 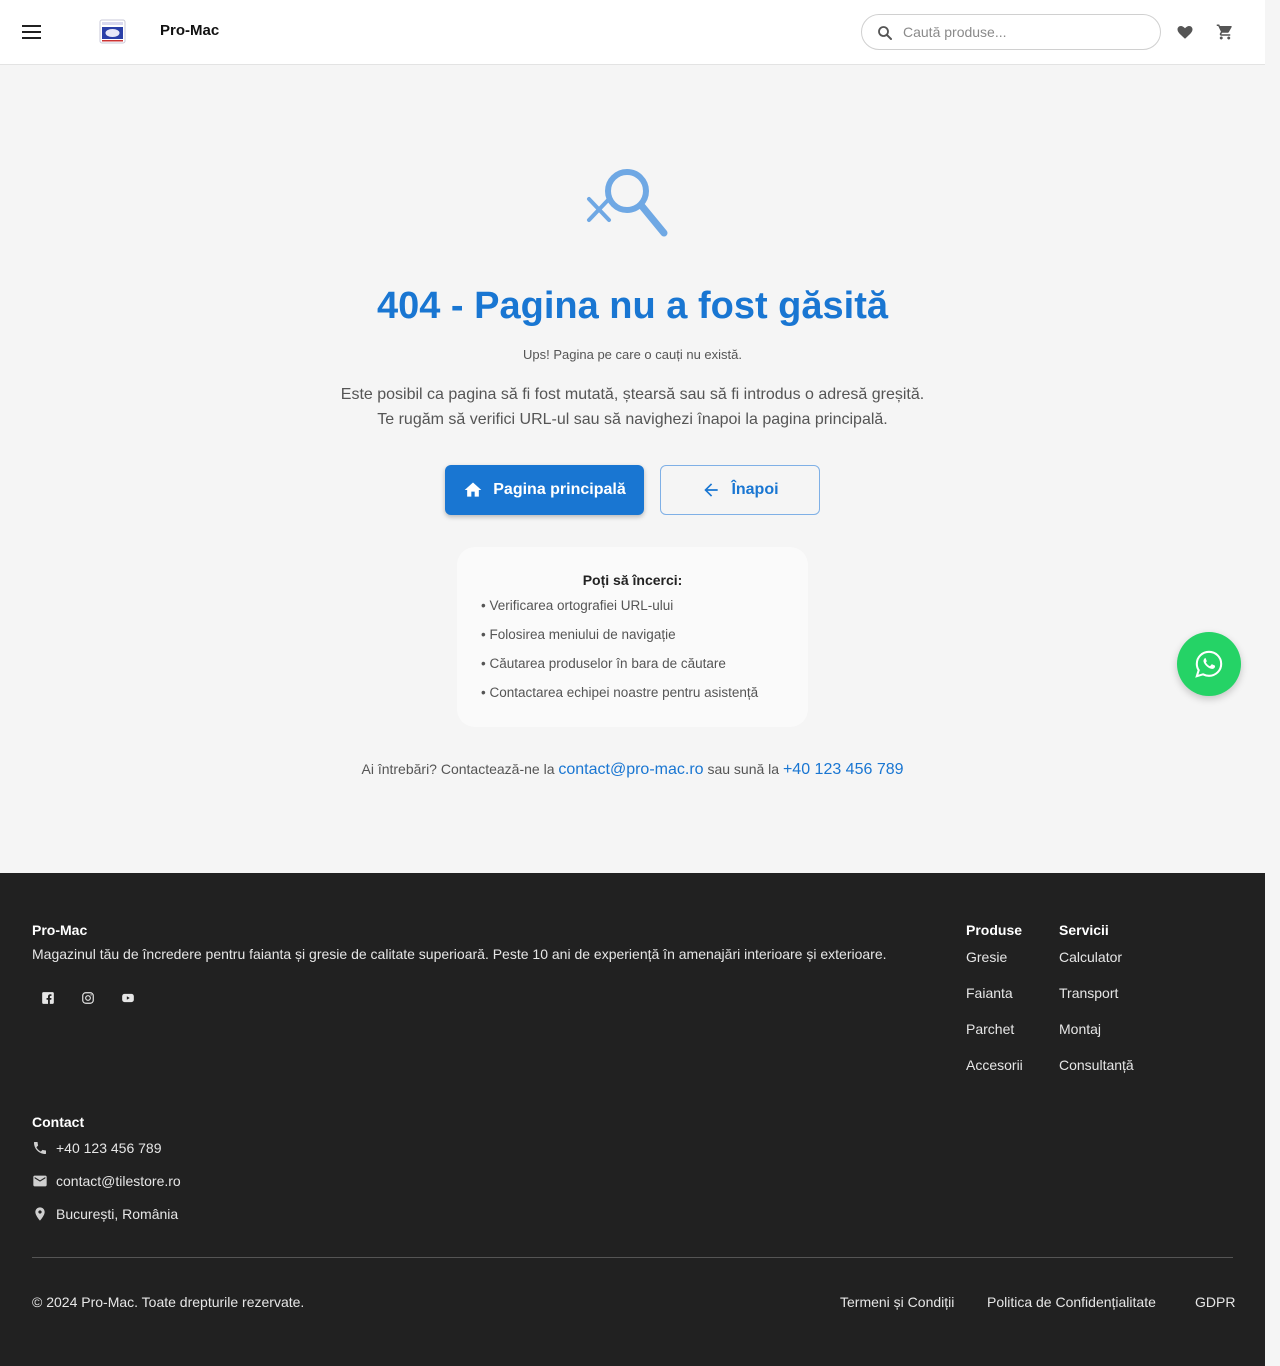 I want to click on brand-logo, so click(x=112, y=31).